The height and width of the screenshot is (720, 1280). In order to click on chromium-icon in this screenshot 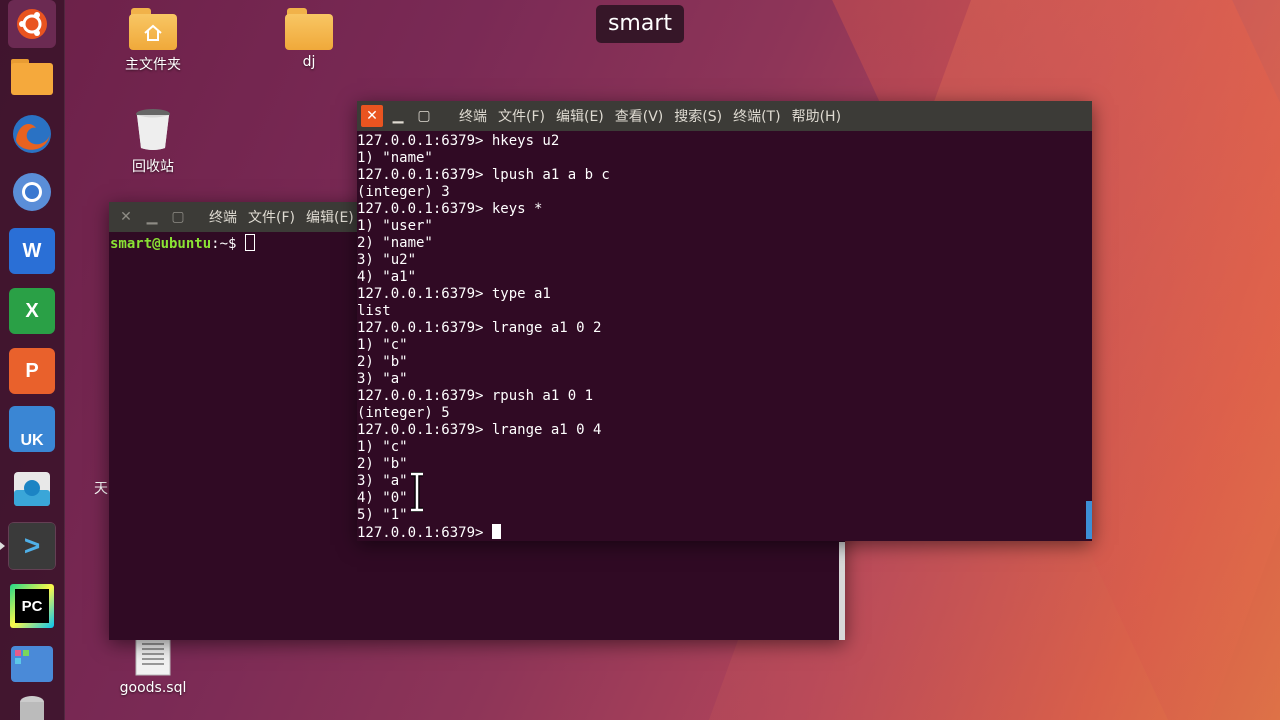, I will do `click(32, 192)`.